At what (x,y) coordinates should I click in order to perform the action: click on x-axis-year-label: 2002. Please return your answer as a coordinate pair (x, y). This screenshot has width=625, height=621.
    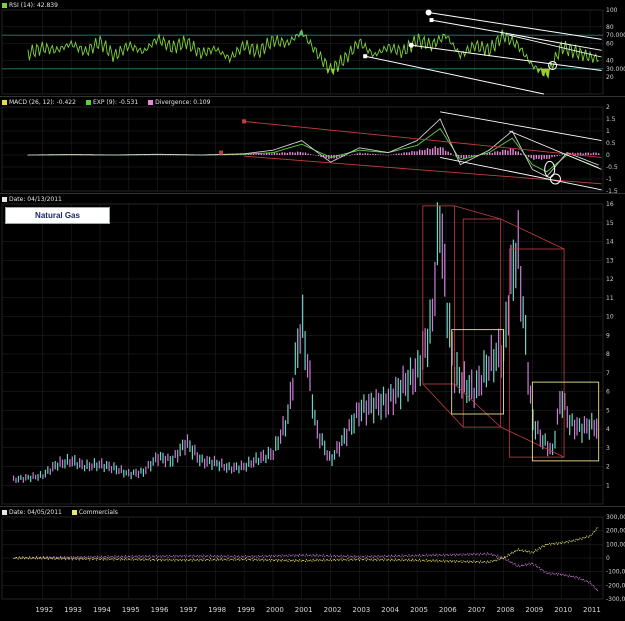
    Looking at the image, I should click on (333, 610).